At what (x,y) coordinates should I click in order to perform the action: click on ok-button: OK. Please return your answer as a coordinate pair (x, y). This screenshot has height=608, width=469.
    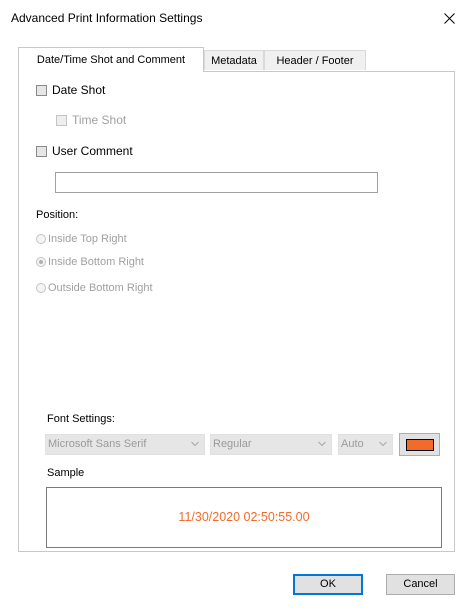
    Looking at the image, I should click on (328, 584).